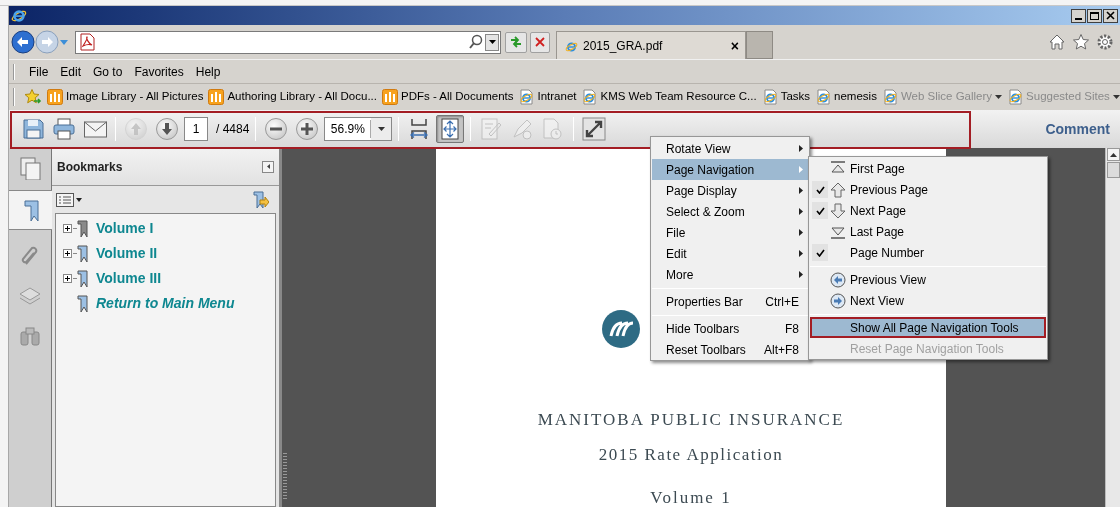 The width and height of the screenshot is (1120, 507). Describe the element at coordinates (730, 274) in the screenshot. I see `menu-item: More` at that location.